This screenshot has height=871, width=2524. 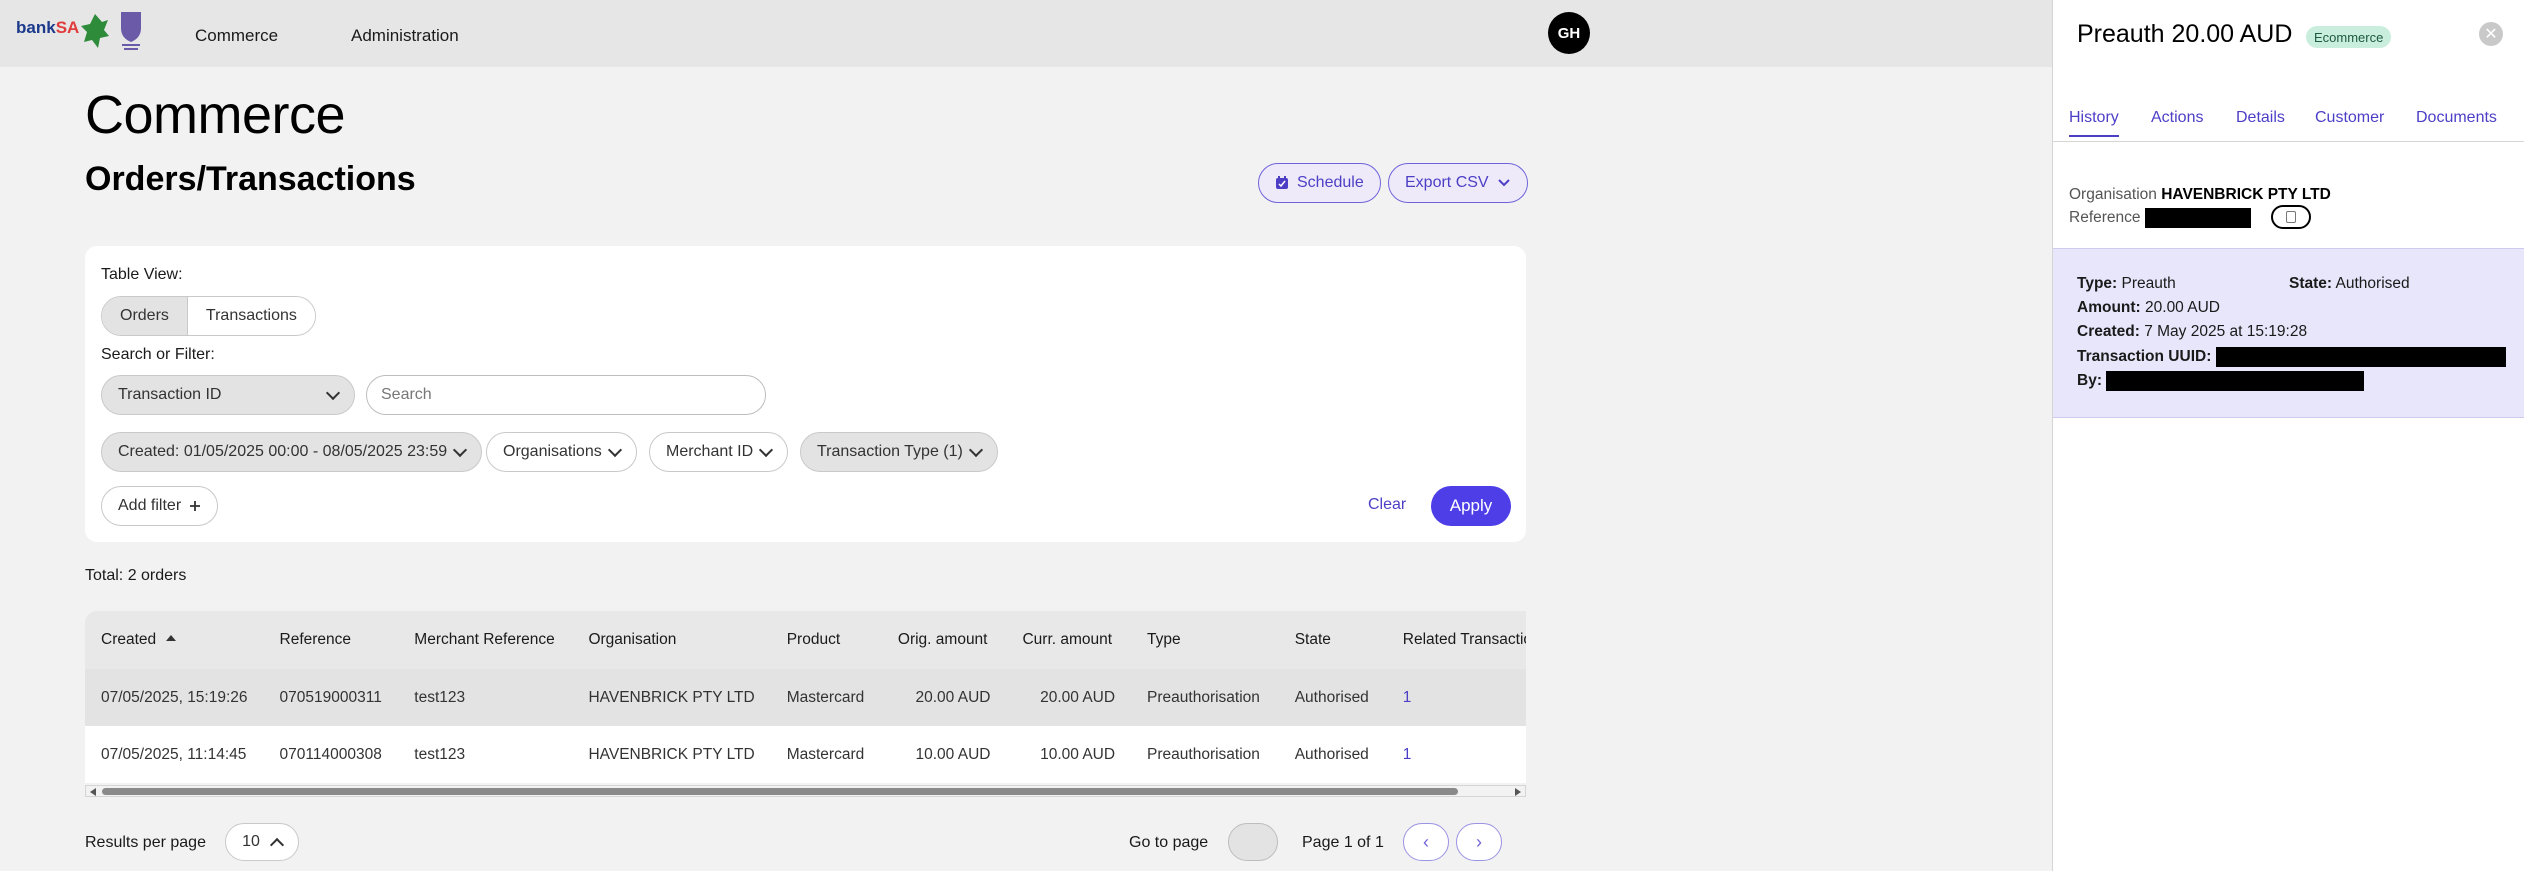 What do you see at coordinates (2097, 283) in the screenshot?
I see `type-label: Type:` at bounding box center [2097, 283].